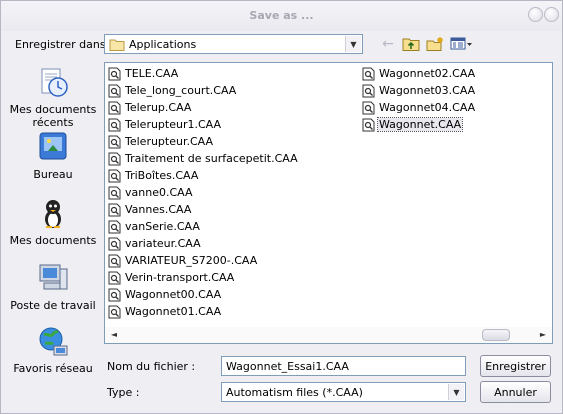 This screenshot has width=563, height=414. I want to click on filename-label: Nom du fichier :, so click(151, 366).